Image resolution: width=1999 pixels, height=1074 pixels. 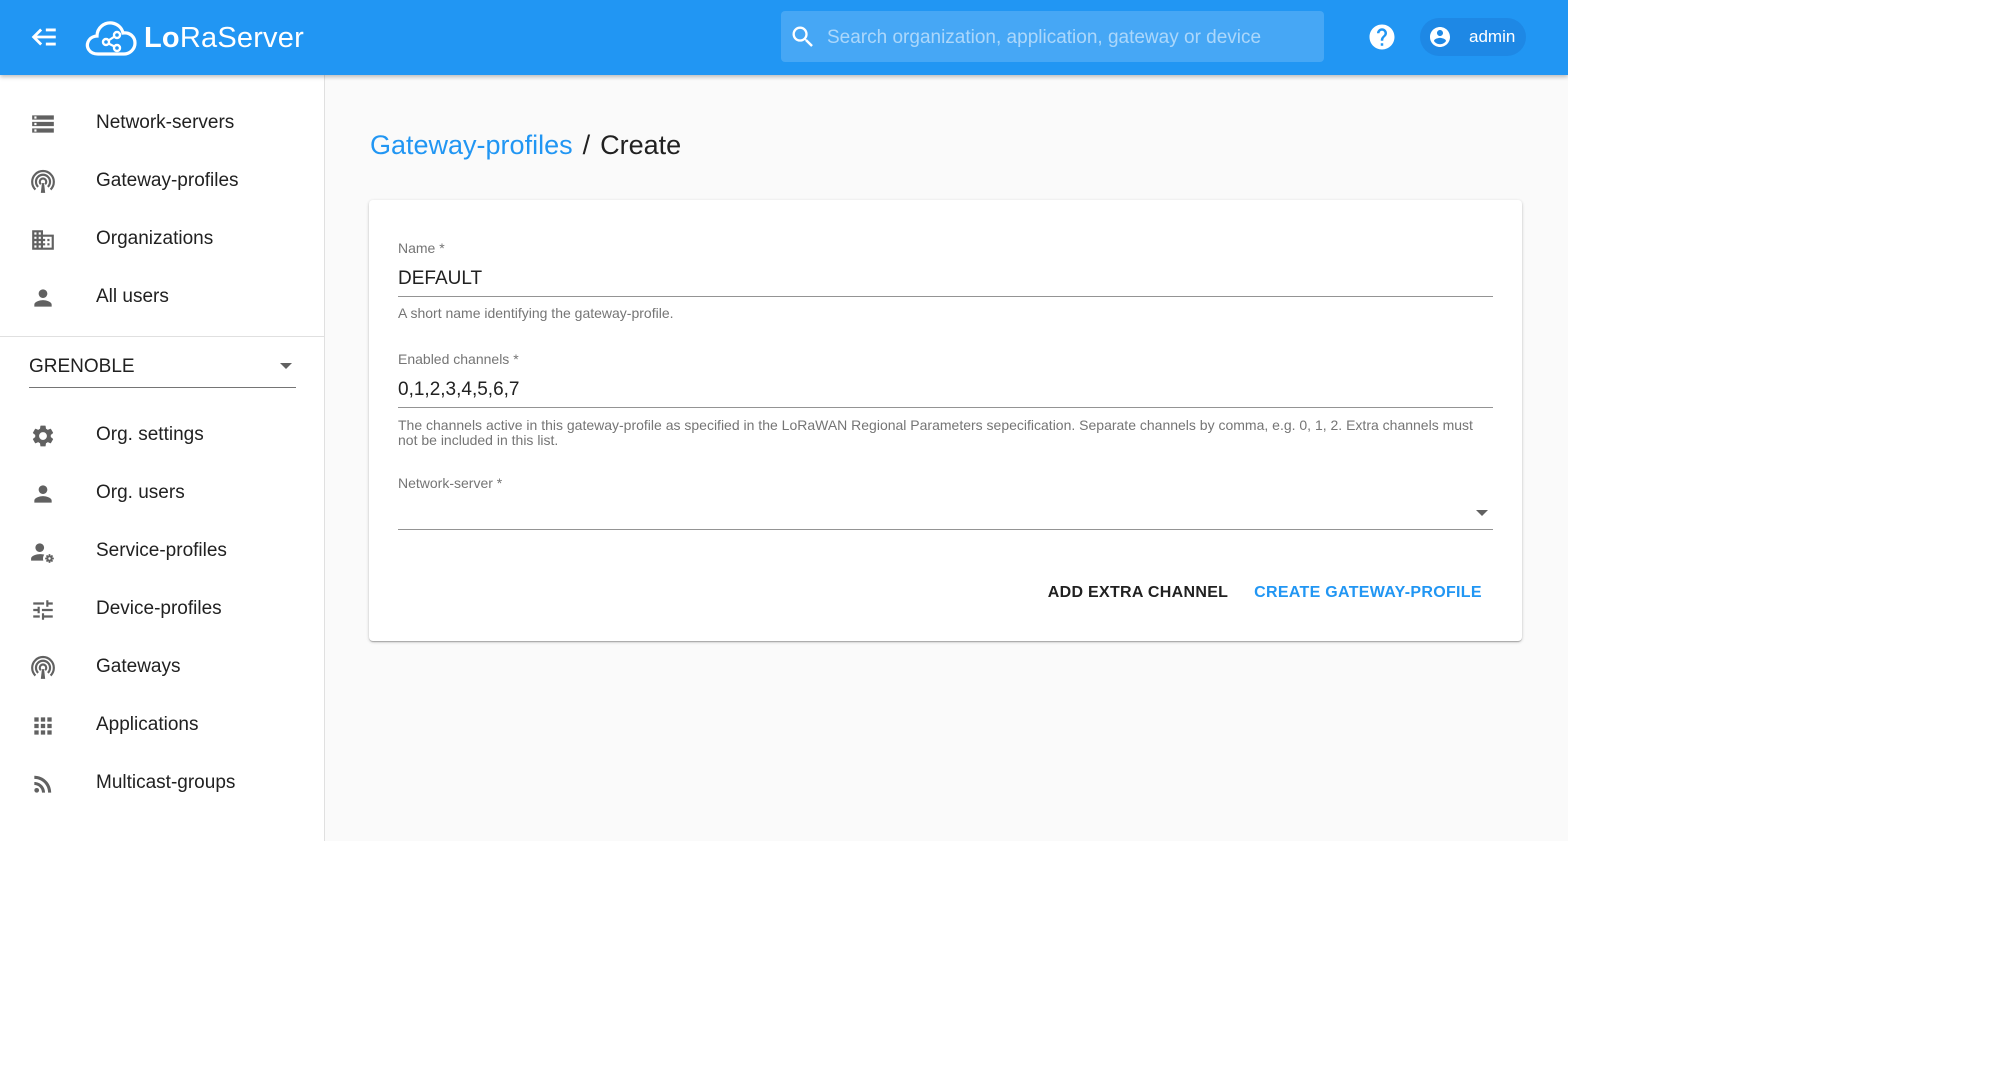 What do you see at coordinates (147, 724) in the screenshot?
I see `sidebar-item-label: Applications` at bounding box center [147, 724].